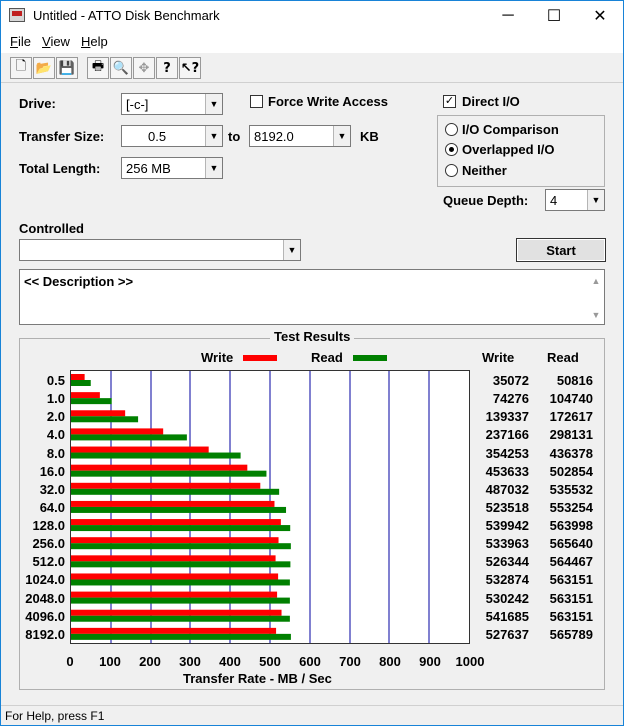 The height and width of the screenshot is (726, 624). What do you see at coordinates (144, 68) in the screenshot?
I see `move-icon: ✥` at bounding box center [144, 68].